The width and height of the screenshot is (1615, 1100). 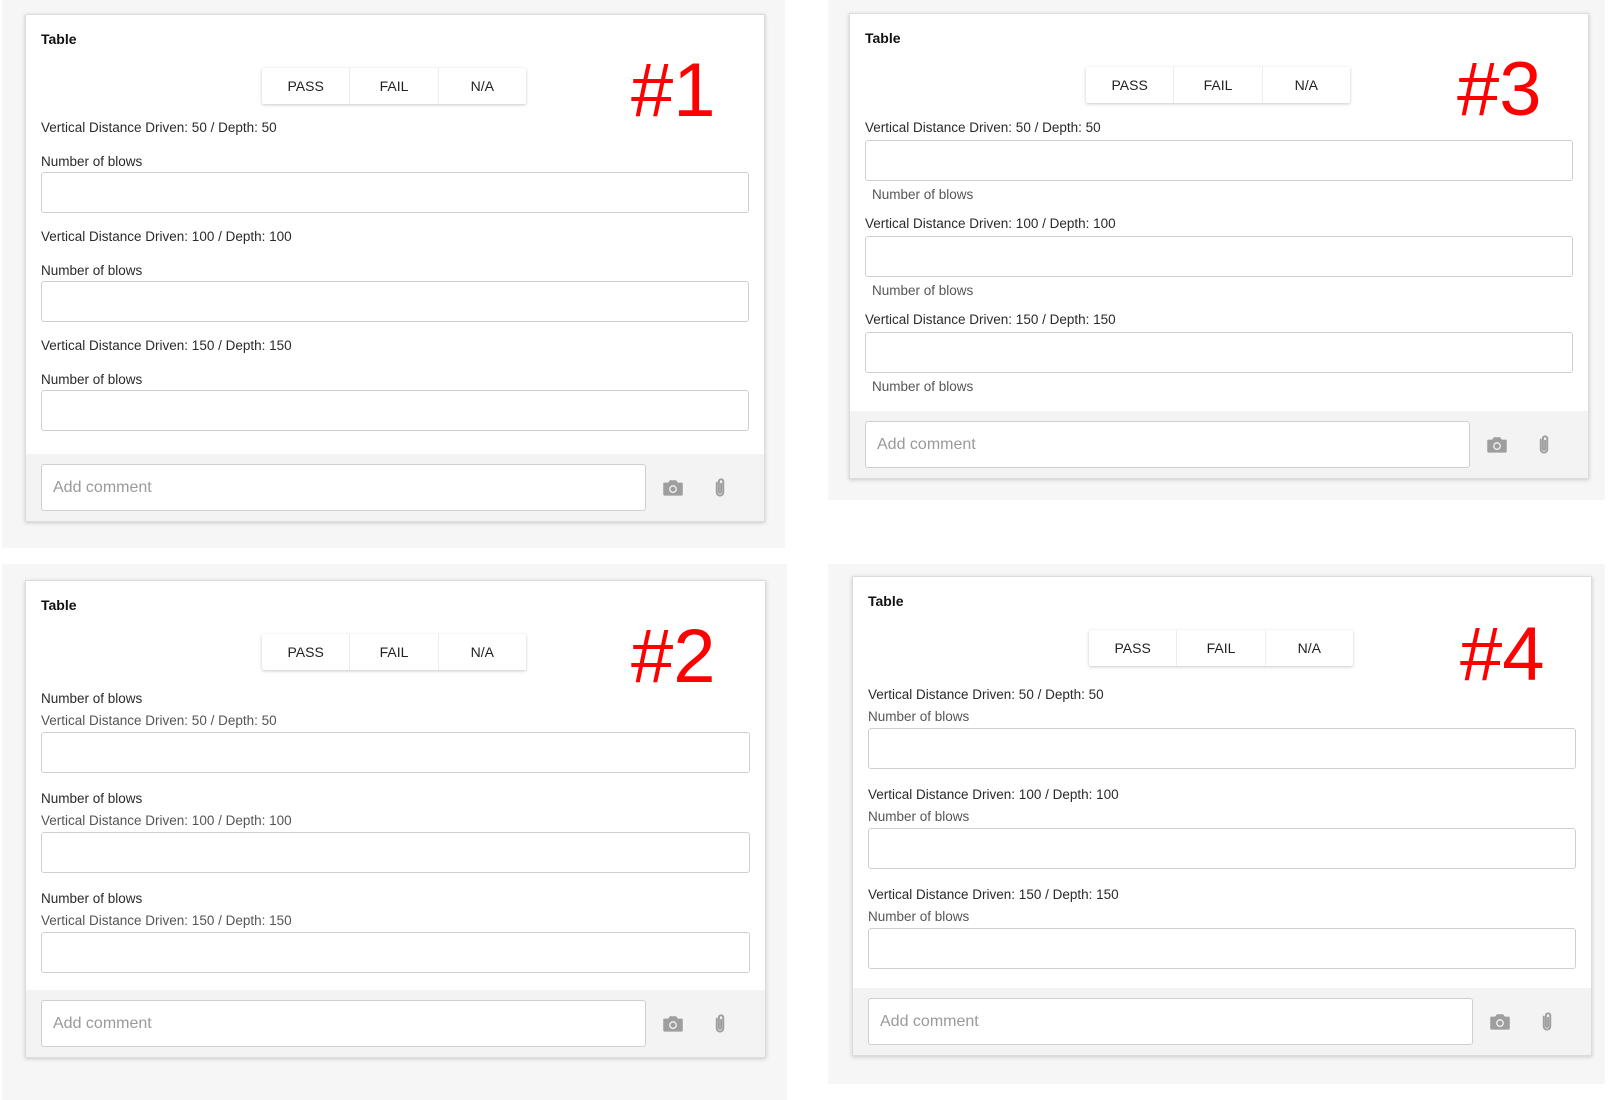 I want to click on variant-badge: #1, so click(x=673, y=90).